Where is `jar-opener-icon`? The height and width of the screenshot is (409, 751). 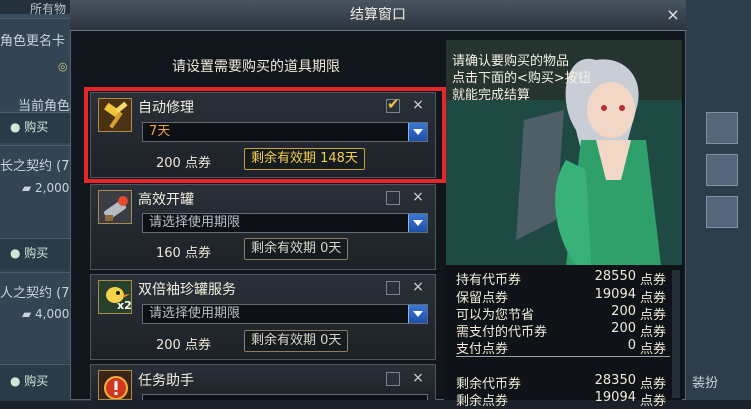 jar-opener-icon is located at coordinates (115, 207).